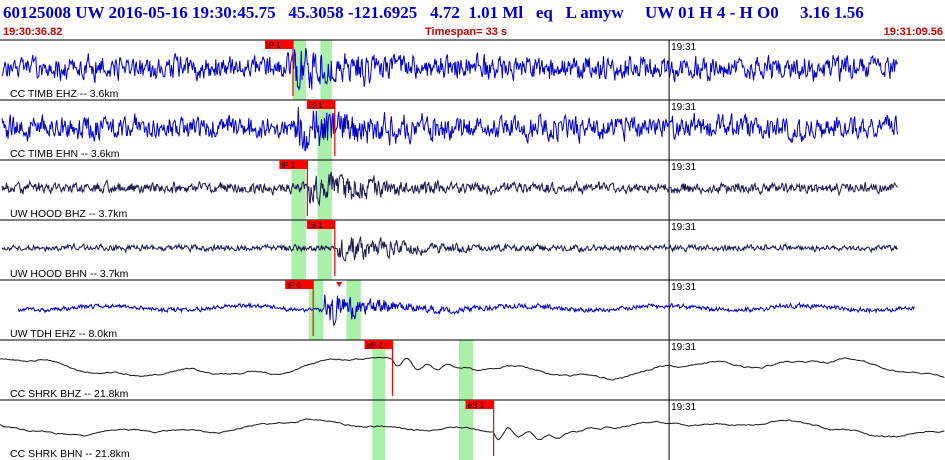 The width and height of the screenshot is (945, 460). Describe the element at coordinates (69, 394) in the screenshot. I see `trace-label: CC SHRK BHZ -- 21.8km` at that location.